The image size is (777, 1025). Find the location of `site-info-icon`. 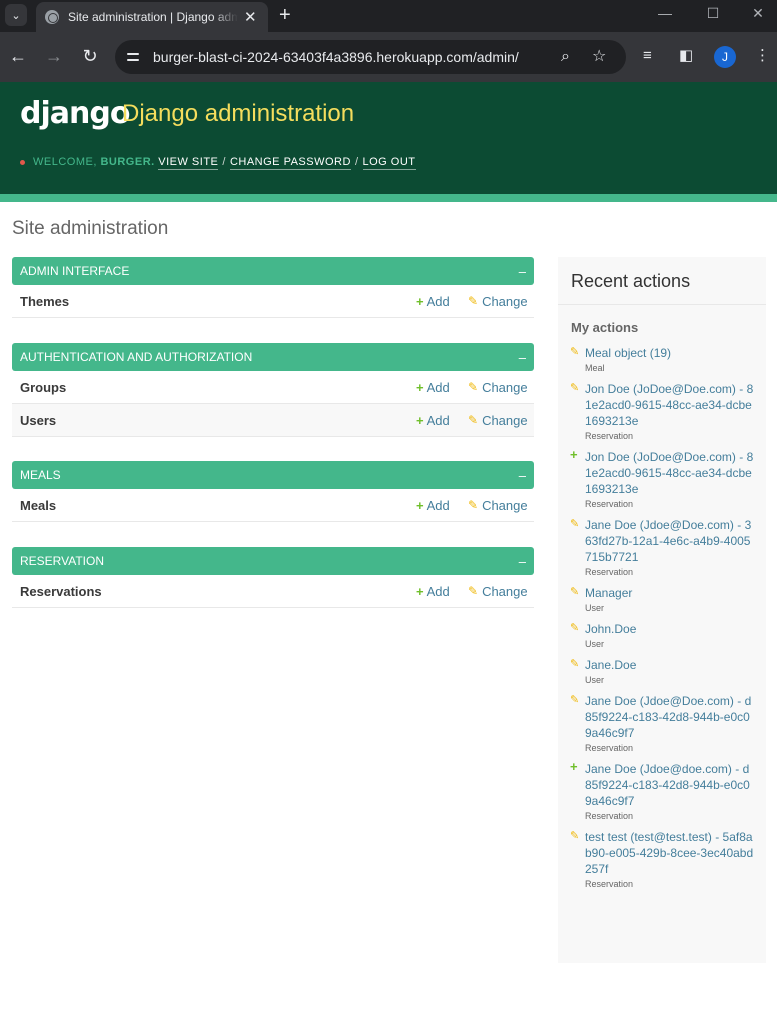

site-info-icon is located at coordinates (134, 57).